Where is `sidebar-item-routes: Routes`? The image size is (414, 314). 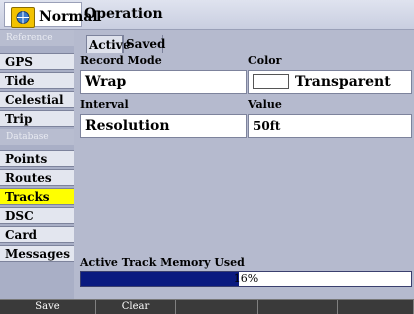 sidebar-item-routes: Routes is located at coordinates (37, 177).